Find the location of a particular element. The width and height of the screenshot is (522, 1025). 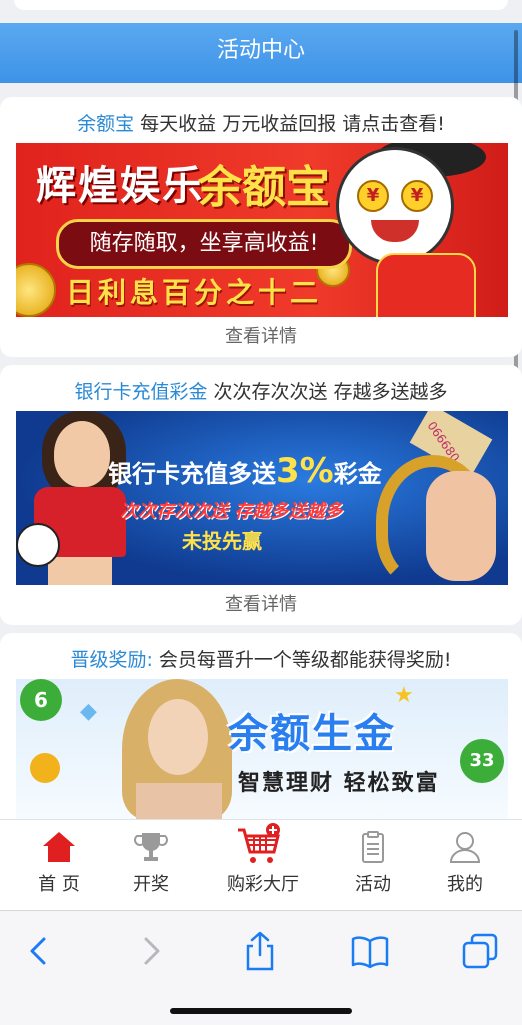

mascot-mouth is located at coordinates (395, 231).